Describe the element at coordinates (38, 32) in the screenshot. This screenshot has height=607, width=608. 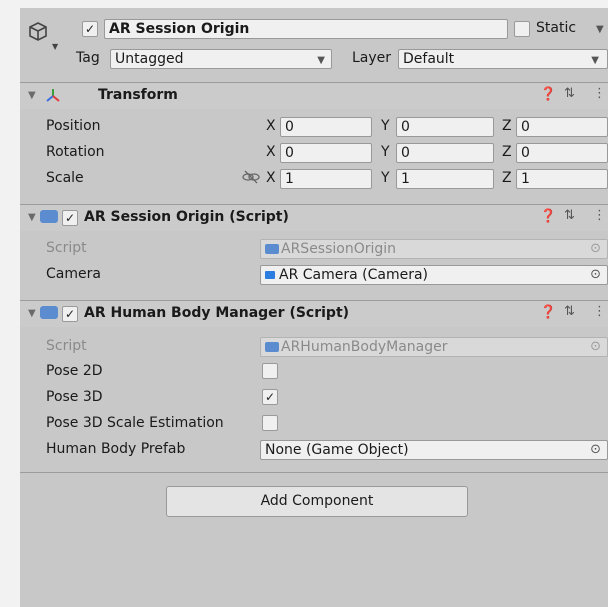
I see `gameobject-icon` at that location.